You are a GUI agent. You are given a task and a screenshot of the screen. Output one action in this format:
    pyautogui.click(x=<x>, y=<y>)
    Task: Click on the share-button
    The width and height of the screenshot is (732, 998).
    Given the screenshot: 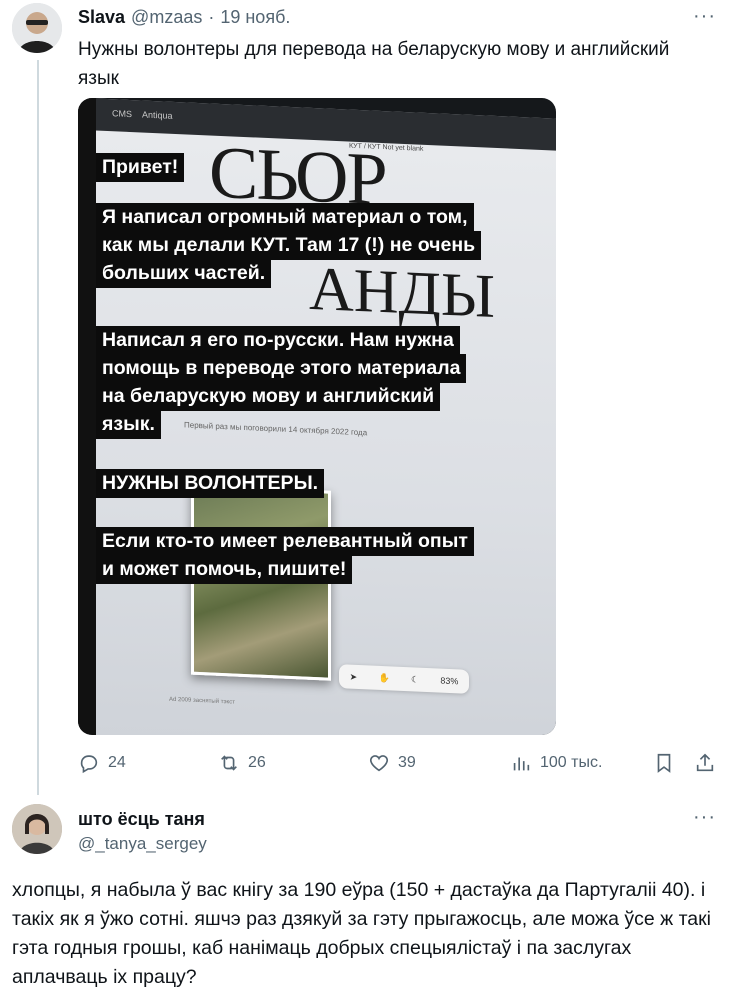 What is the action you would take?
    pyautogui.click(x=705, y=763)
    